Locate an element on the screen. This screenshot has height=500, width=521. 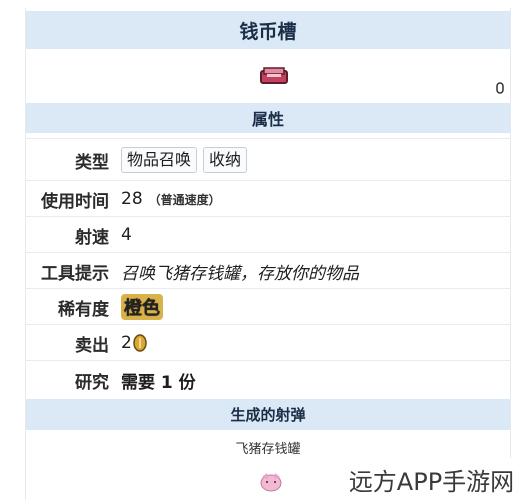
projectile-heading: 生成的射弹 is located at coordinates (268, 414).